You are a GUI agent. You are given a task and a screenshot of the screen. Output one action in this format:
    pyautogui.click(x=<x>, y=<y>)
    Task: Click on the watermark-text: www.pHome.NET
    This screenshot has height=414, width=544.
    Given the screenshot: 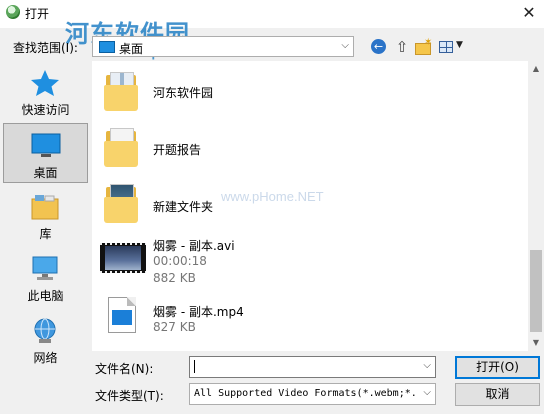 What is the action you would take?
    pyautogui.click(x=272, y=196)
    